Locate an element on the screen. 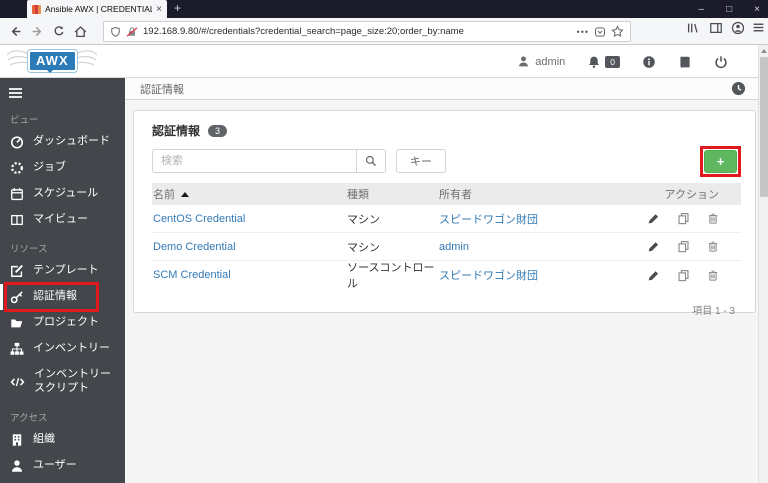 This screenshot has width=768, height=483. sidebar-item: ユーザー is located at coordinates (62, 466).